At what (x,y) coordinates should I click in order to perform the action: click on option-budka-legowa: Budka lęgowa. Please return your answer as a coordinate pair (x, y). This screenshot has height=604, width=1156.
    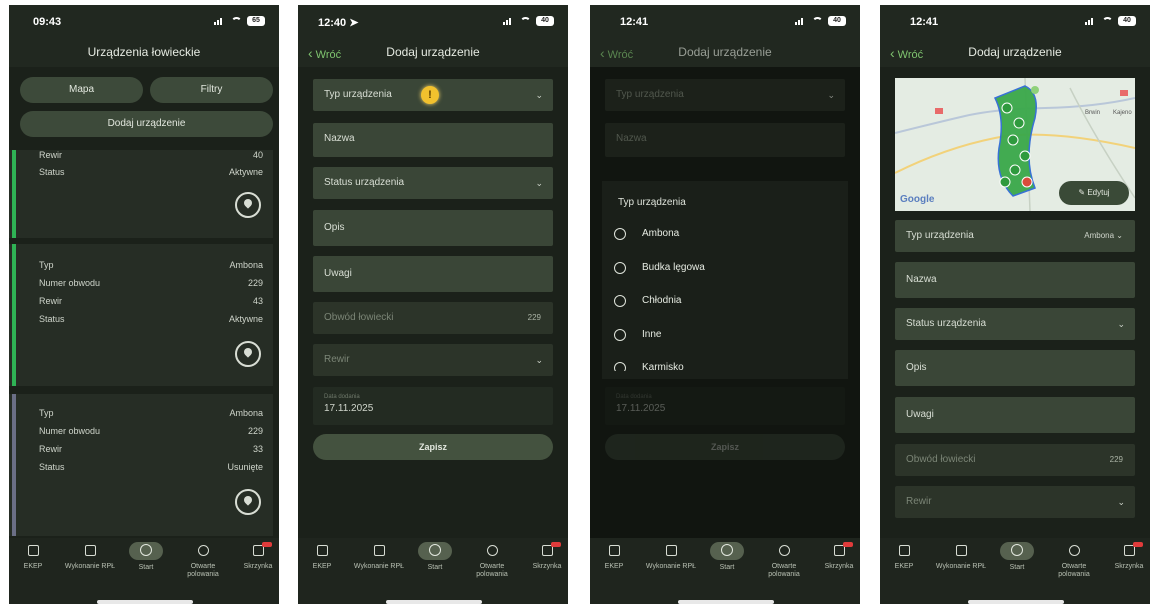
    Looking at the image, I should click on (725, 269).